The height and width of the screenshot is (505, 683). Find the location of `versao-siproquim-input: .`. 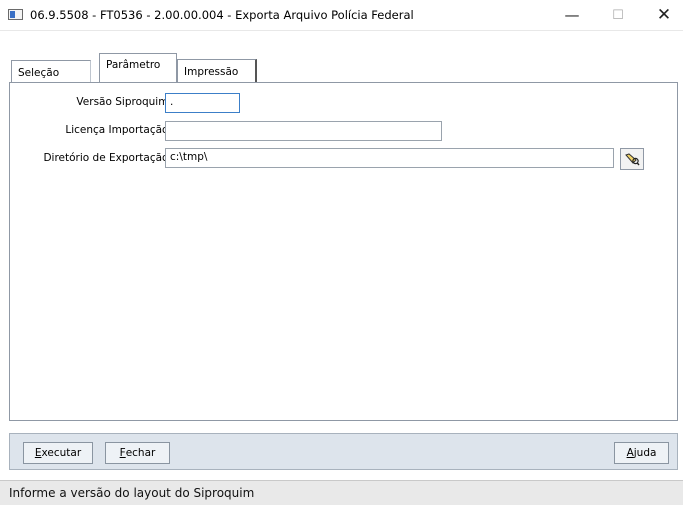

versao-siproquim-input: . is located at coordinates (202, 103).